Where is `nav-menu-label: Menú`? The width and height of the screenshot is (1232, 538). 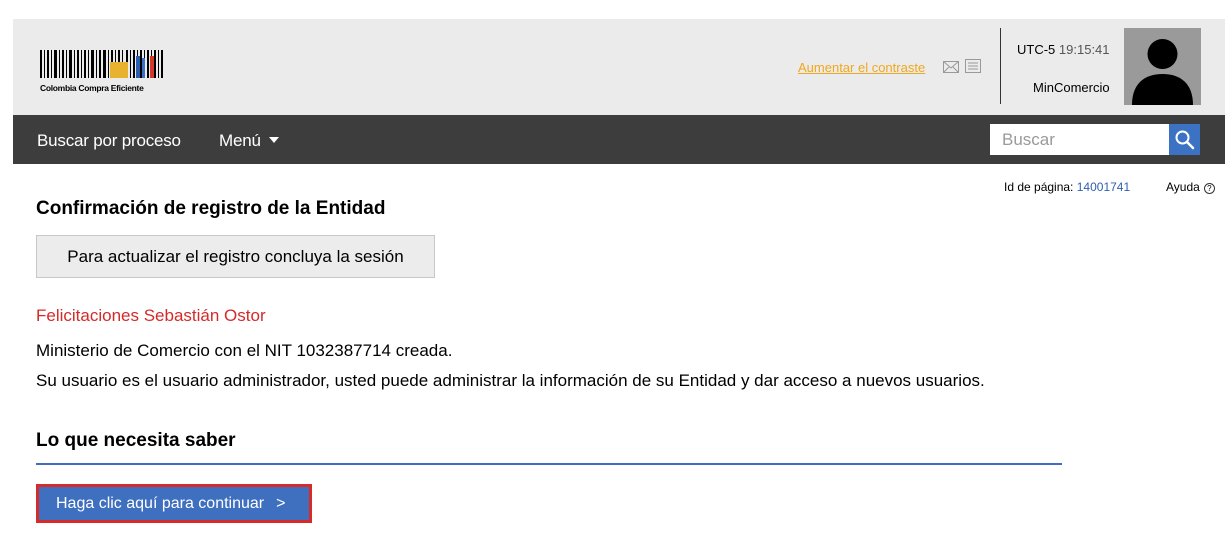 nav-menu-label: Menú is located at coordinates (240, 140).